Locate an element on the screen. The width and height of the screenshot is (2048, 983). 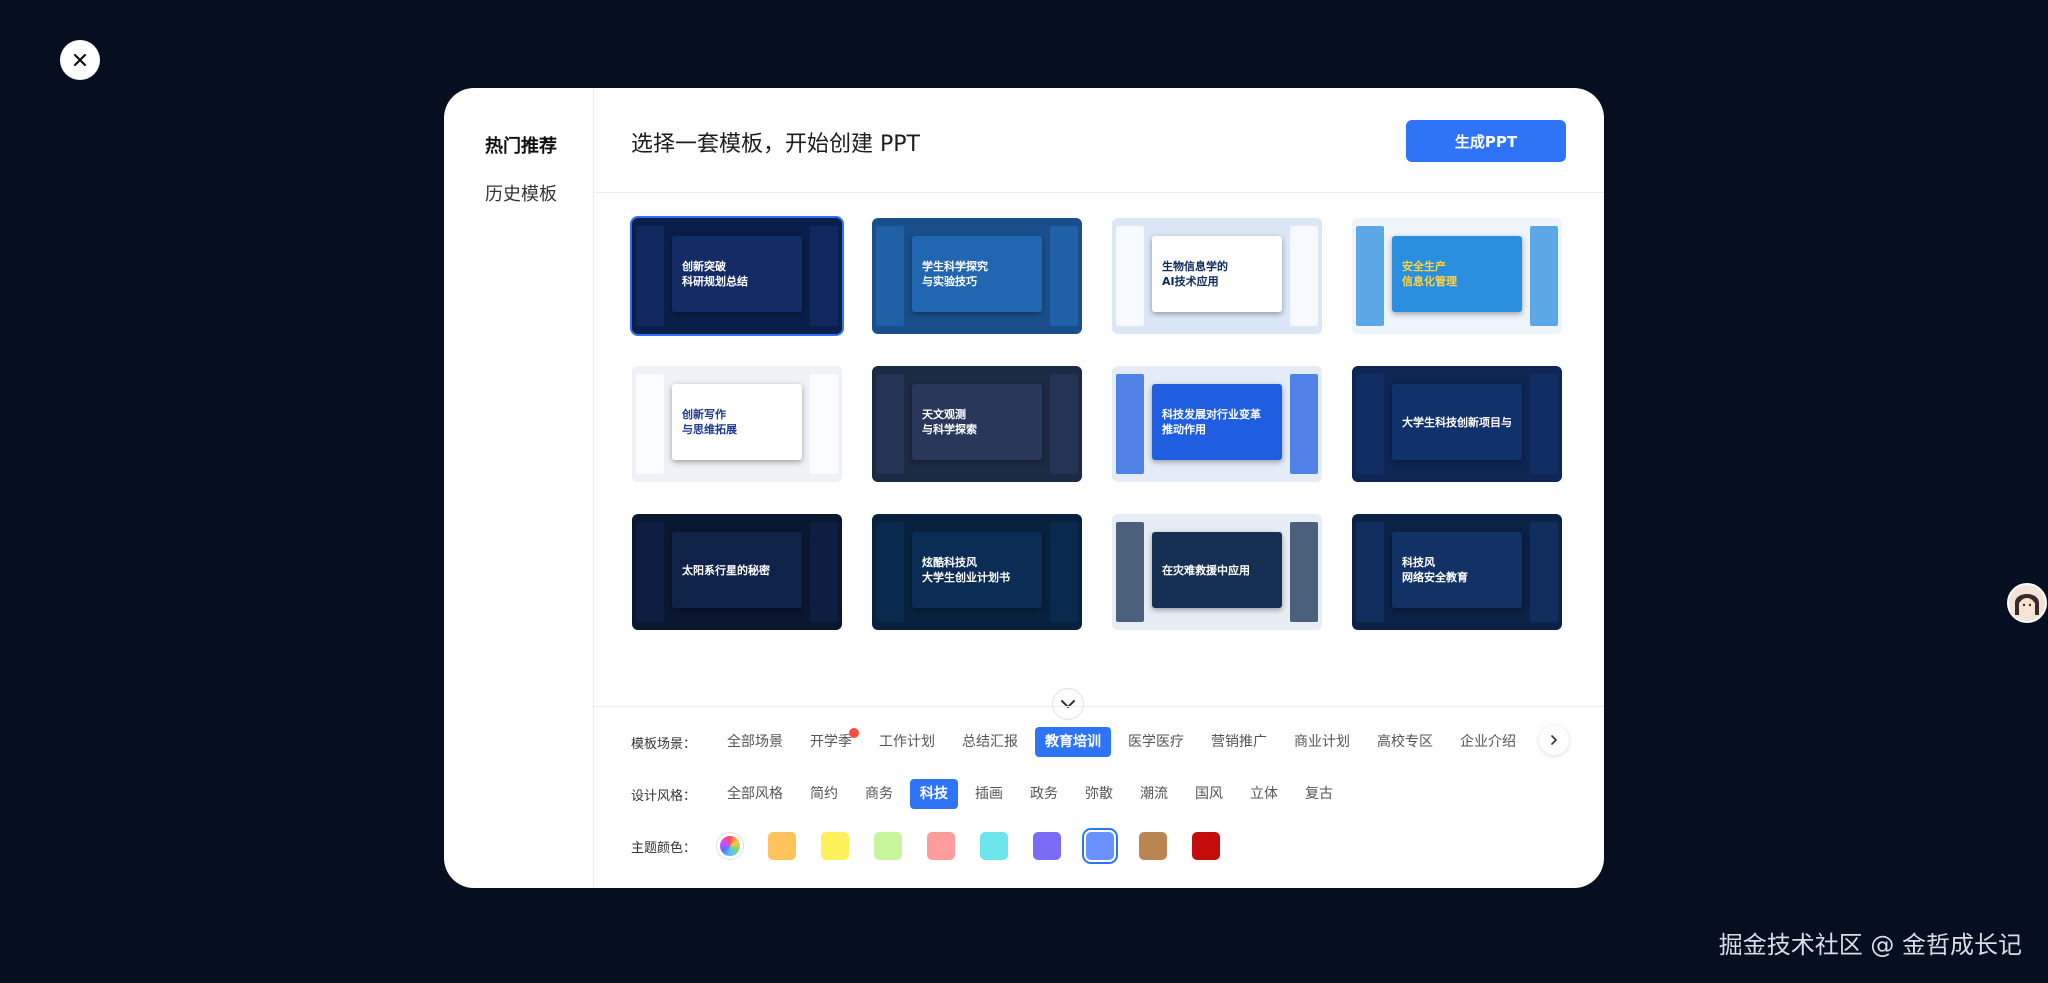
template-card: 学生科学探究 与实验技巧 is located at coordinates (977, 276).